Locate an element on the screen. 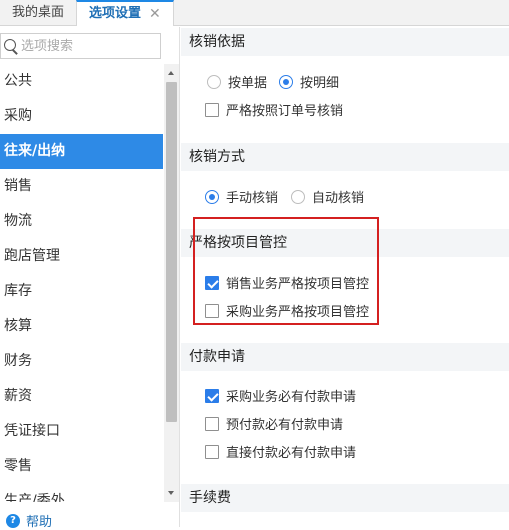  radio-label: 按单据 is located at coordinates (248, 83).